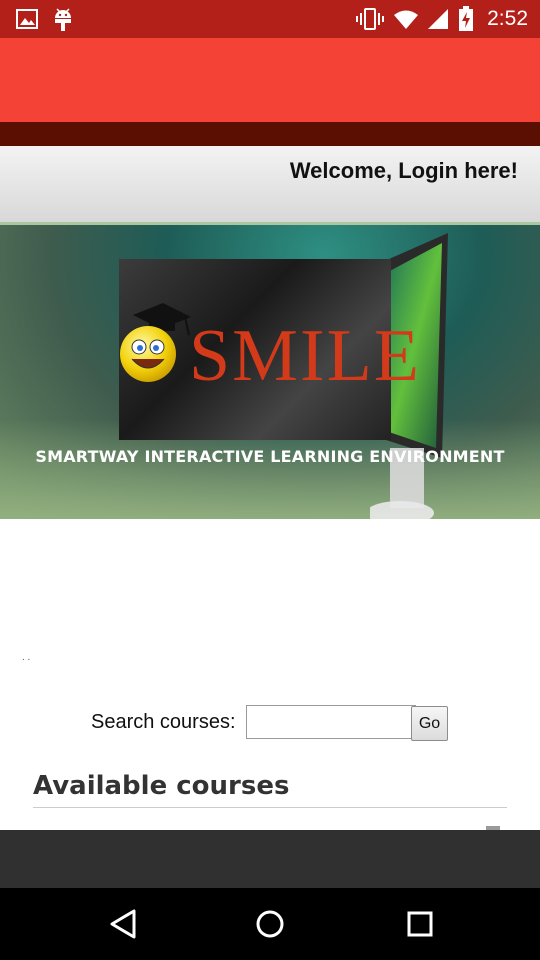 The height and width of the screenshot is (960, 540). I want to click on clock: 2:52, so click(507, 18).